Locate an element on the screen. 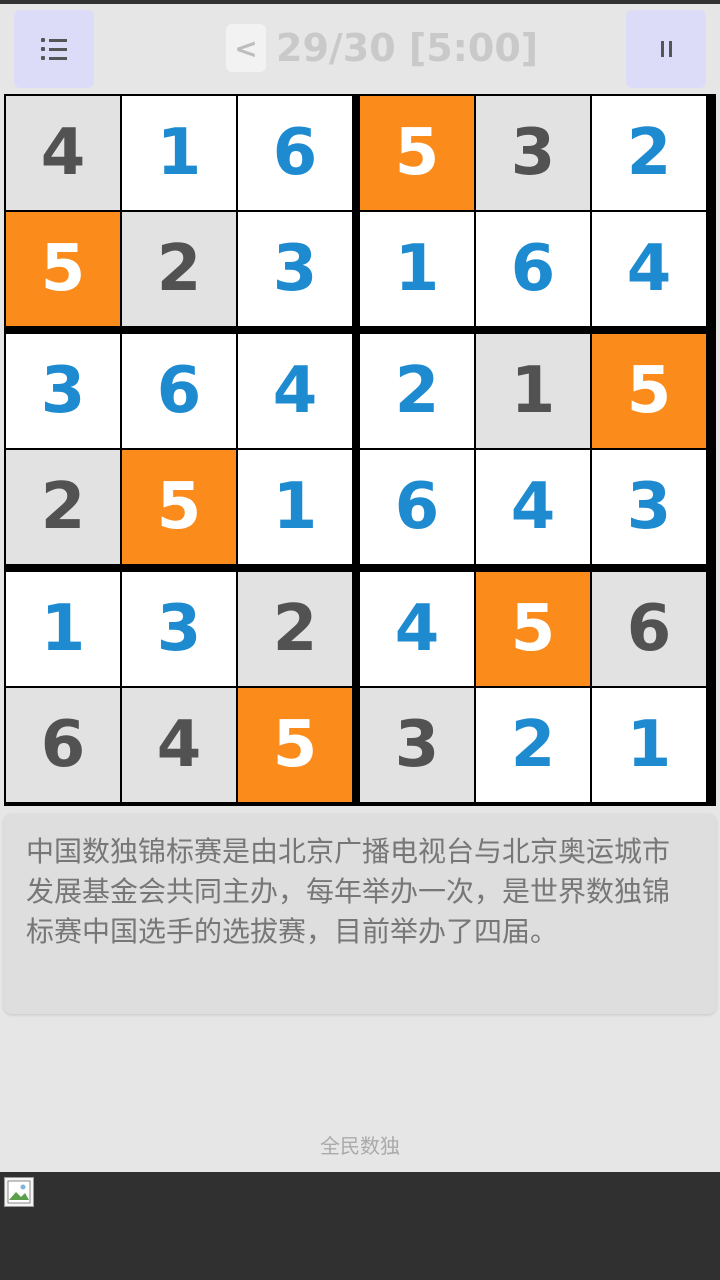  sudoku-cell-r6-c4: 3 is located at coordinates (417, 745).